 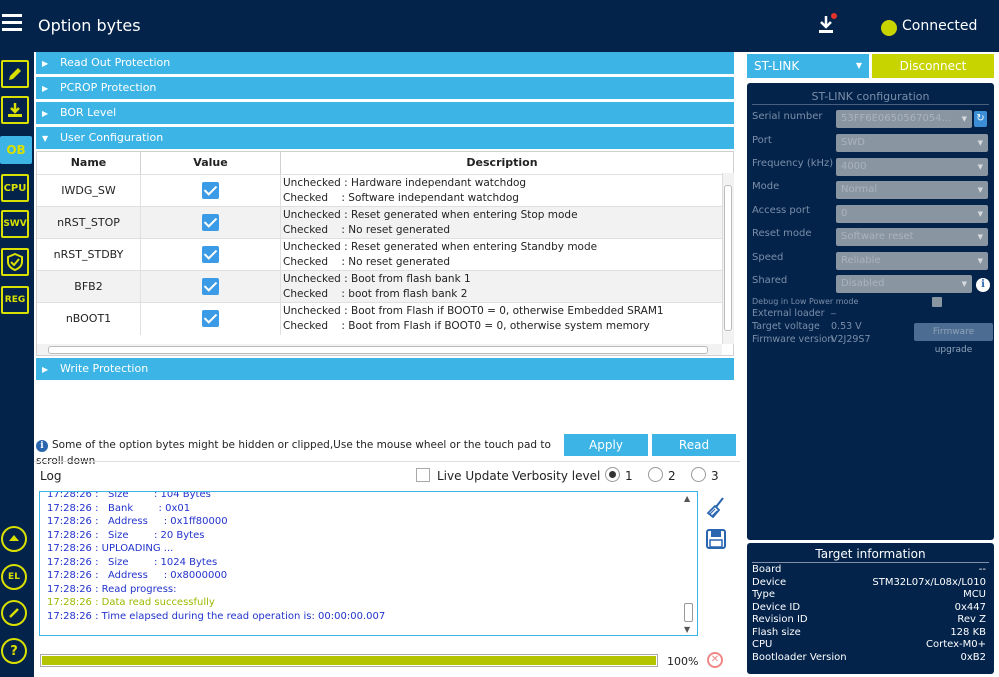 I want to click on edit-memory-icon, so click(x=15, y=74).